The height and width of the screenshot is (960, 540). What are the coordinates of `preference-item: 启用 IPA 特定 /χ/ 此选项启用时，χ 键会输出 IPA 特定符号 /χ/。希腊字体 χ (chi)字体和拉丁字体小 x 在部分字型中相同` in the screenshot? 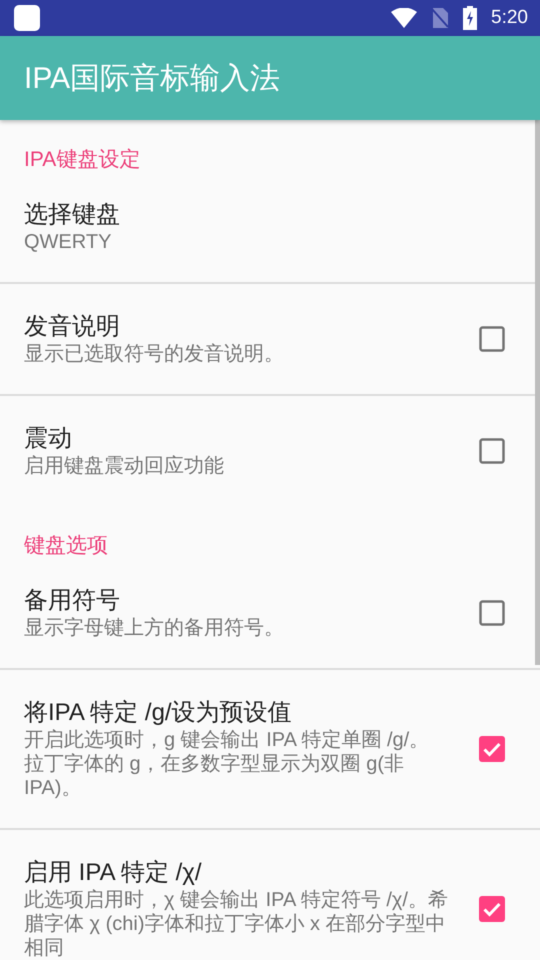 It's located at (267, 895).